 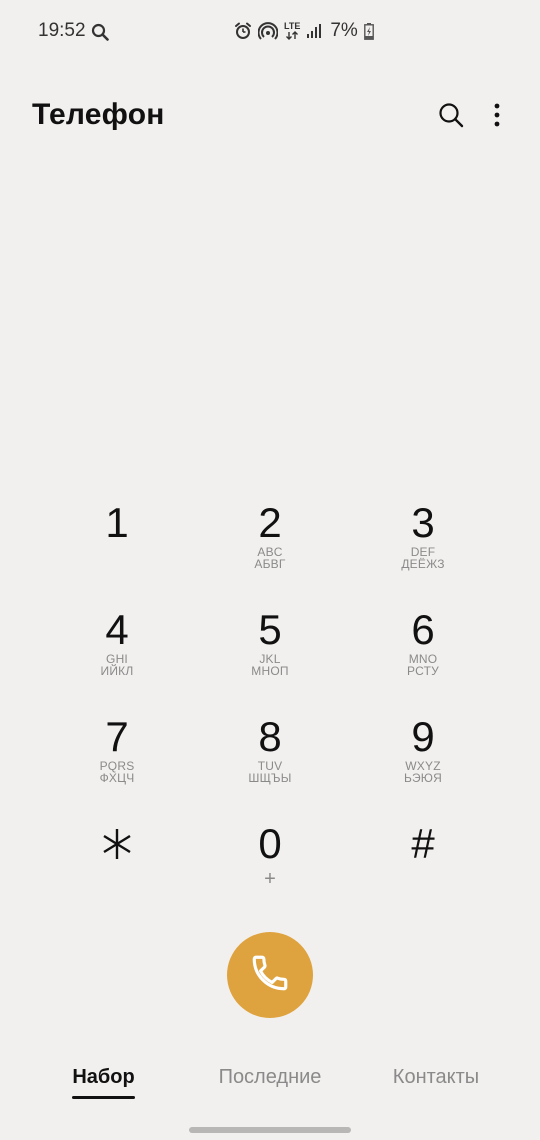 I want to click on key-letters-cyrillic: ФХЦЧ, so click(x=117, y=778).